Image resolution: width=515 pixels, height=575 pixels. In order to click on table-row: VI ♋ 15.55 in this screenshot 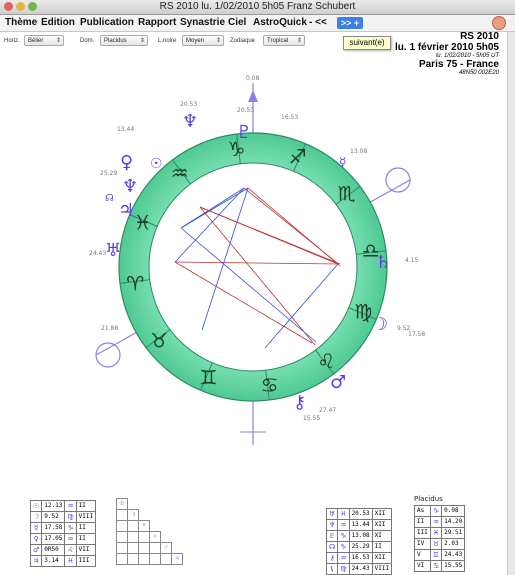, I will do `click(440, 566)`.